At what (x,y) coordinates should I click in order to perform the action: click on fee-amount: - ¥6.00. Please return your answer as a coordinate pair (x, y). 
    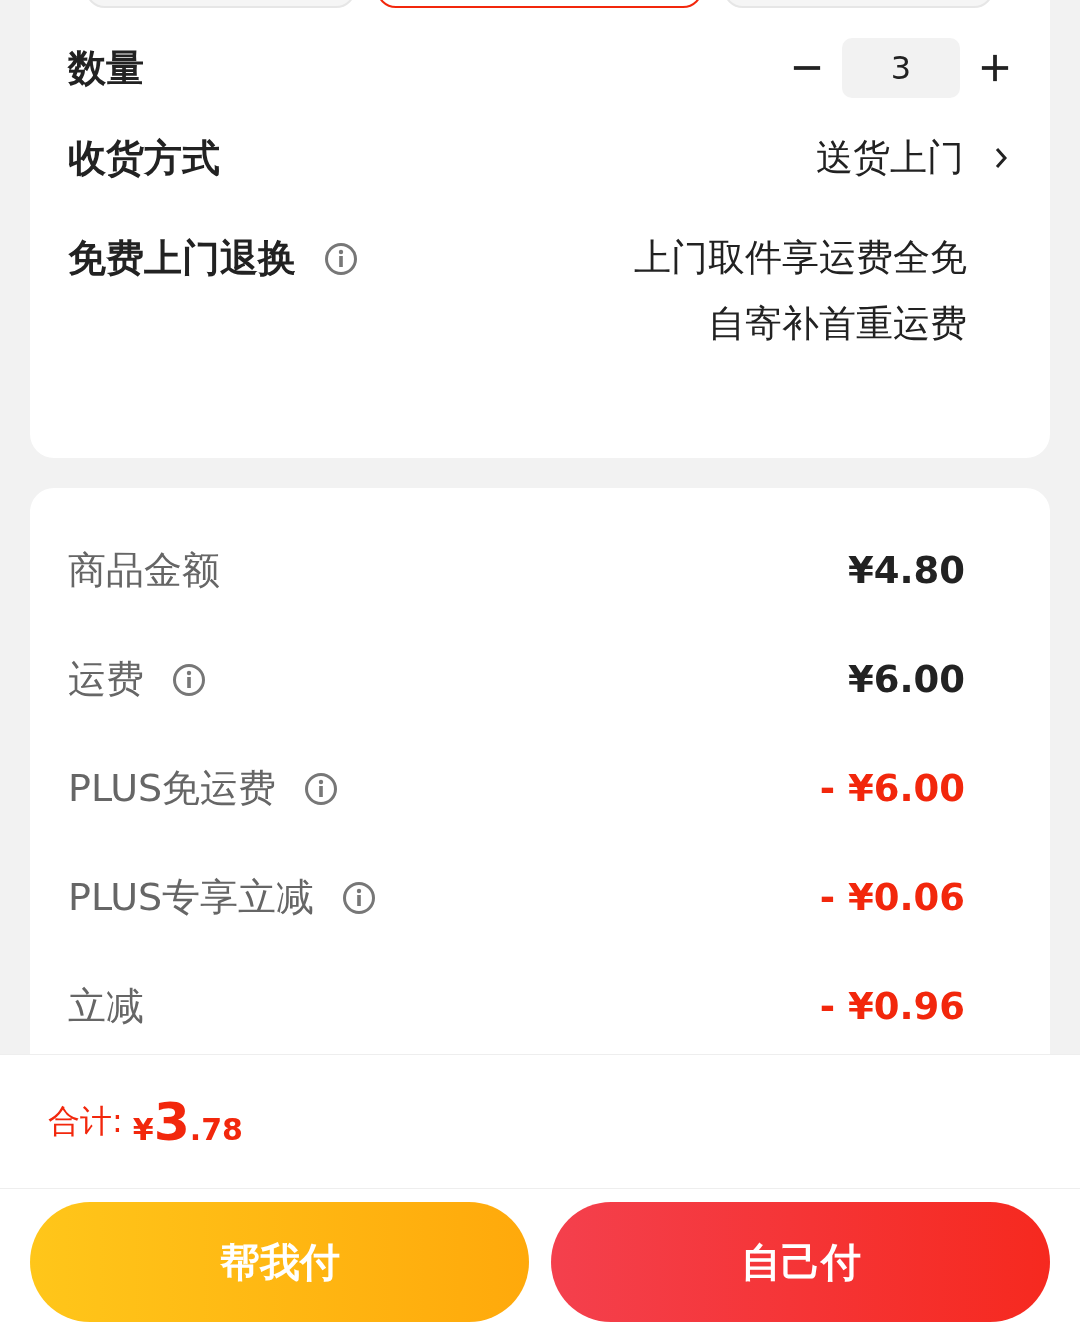
    Looking at the image, I should click on (892, 788).